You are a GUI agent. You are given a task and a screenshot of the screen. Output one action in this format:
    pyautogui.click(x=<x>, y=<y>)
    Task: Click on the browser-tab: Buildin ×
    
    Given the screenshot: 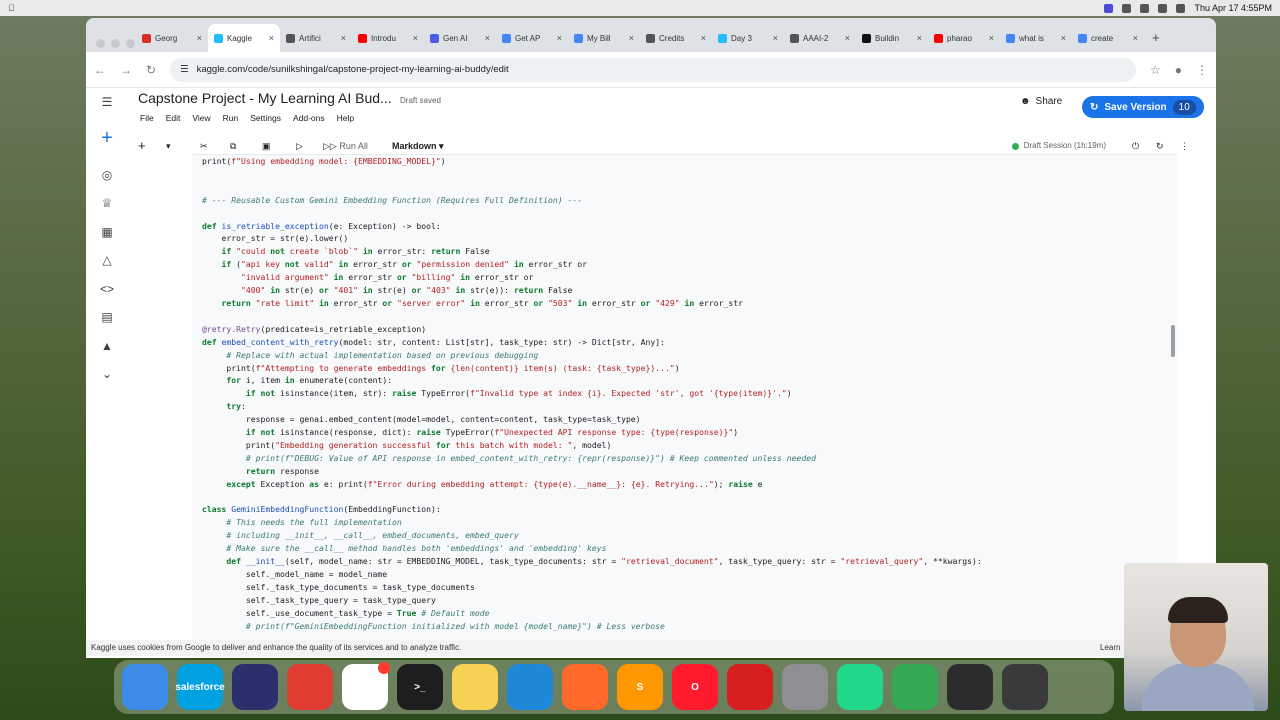 What is the action you would take?
    pyautogui.click(x=892, y=38)
    